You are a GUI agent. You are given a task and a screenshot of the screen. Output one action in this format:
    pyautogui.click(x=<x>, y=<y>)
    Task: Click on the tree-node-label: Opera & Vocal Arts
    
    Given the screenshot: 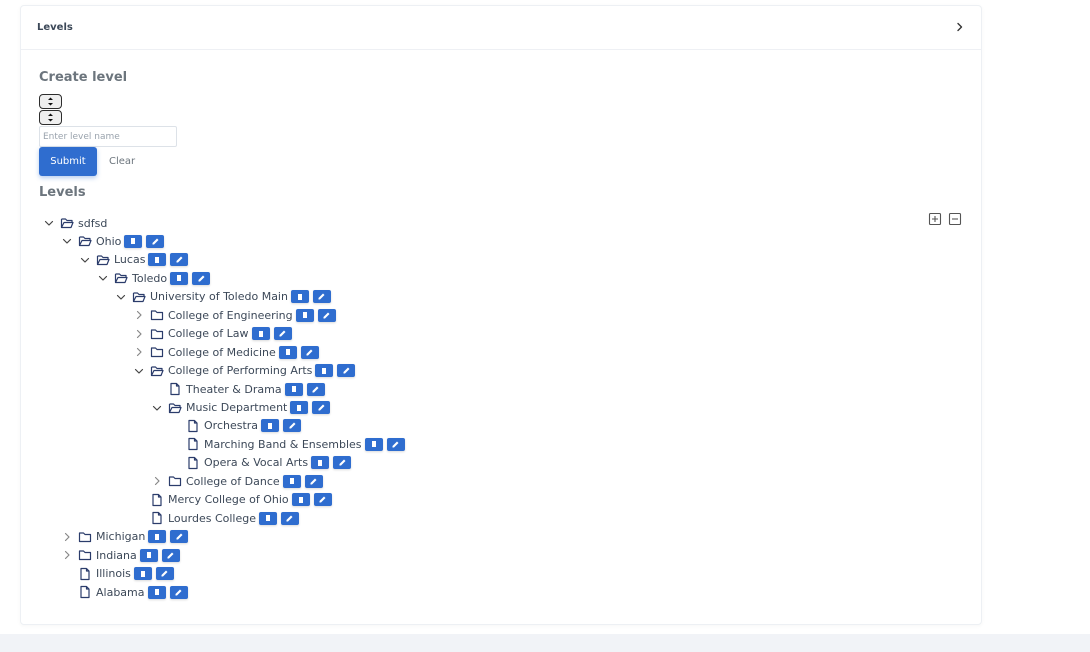 What is the action you would take?
    pyautogui.click(x=256, y=462)
    